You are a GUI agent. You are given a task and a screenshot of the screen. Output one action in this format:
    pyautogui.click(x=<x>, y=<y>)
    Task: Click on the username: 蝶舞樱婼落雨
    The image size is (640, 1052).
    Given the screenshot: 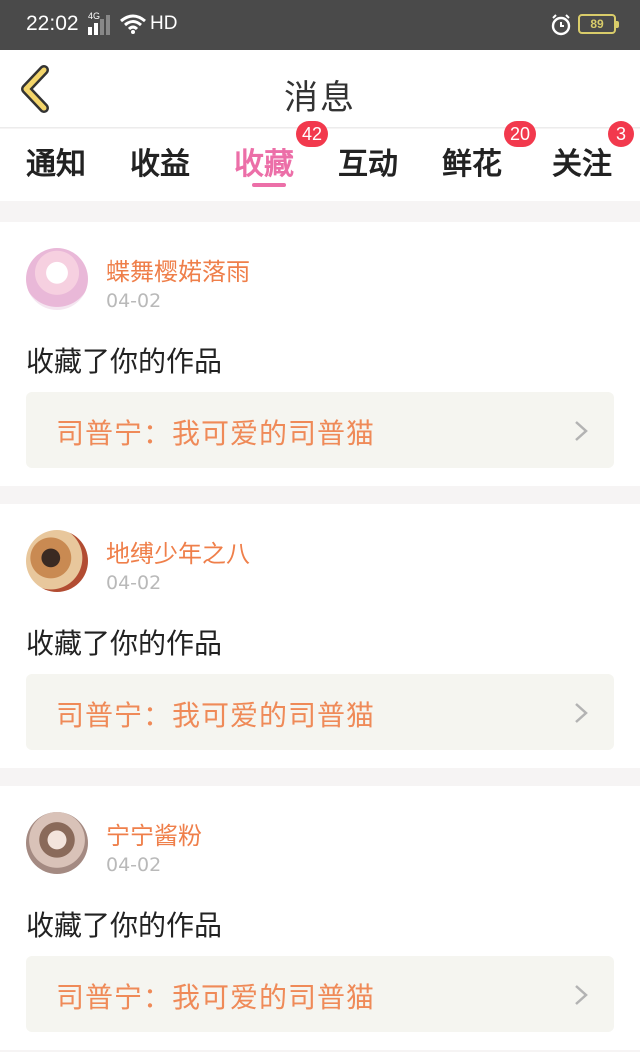 What is the action you would take?
    pyautogui.click(x=178, y=269)
    